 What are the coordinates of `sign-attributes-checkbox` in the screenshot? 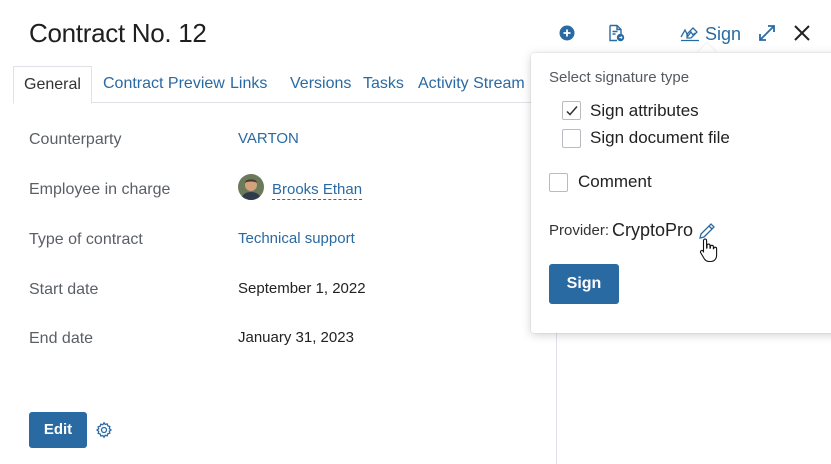 It's located at (571, 110).